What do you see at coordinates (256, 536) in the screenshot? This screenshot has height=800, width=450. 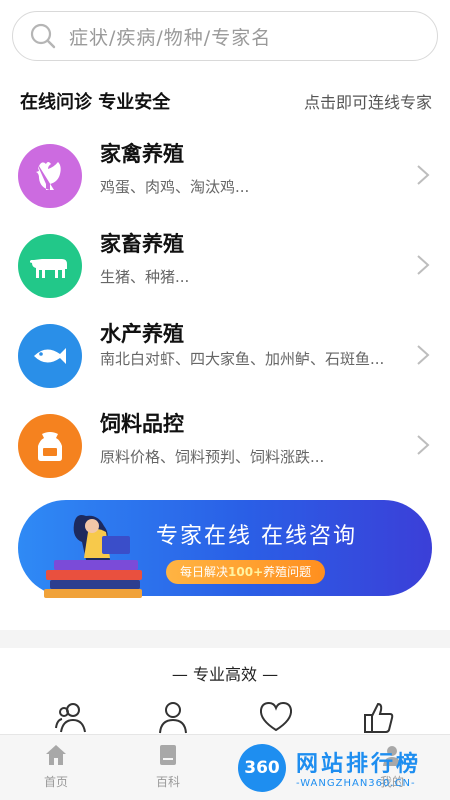 I see `banner-title: 专家在线 在线咨询` at bounding box center [256, 536].